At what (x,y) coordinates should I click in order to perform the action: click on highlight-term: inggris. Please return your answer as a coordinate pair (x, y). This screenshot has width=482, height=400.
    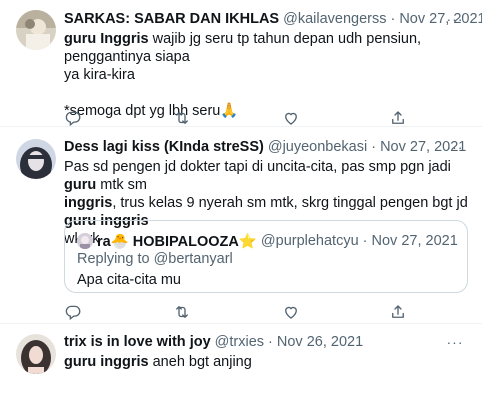
    Looking at the image, I should click on (88, 203).